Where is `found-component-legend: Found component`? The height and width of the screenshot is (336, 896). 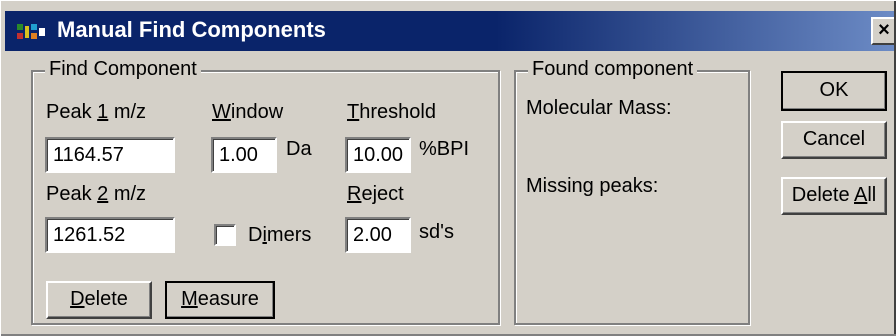
found-component-legend: Found component is located at coordinates (613, 69).